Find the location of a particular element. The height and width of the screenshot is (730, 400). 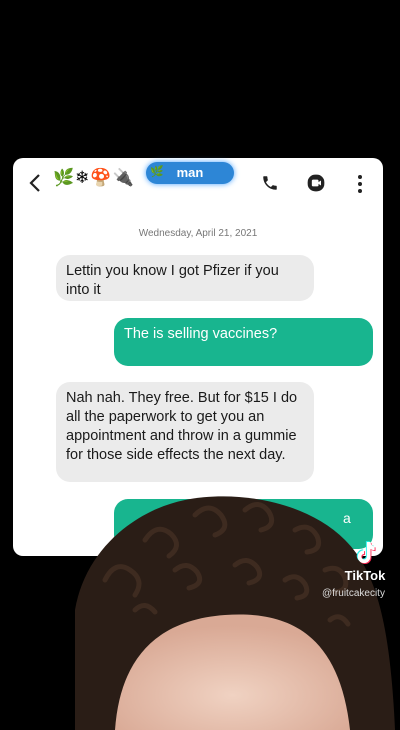

kebab-icon is located at coordinates (360, 184).